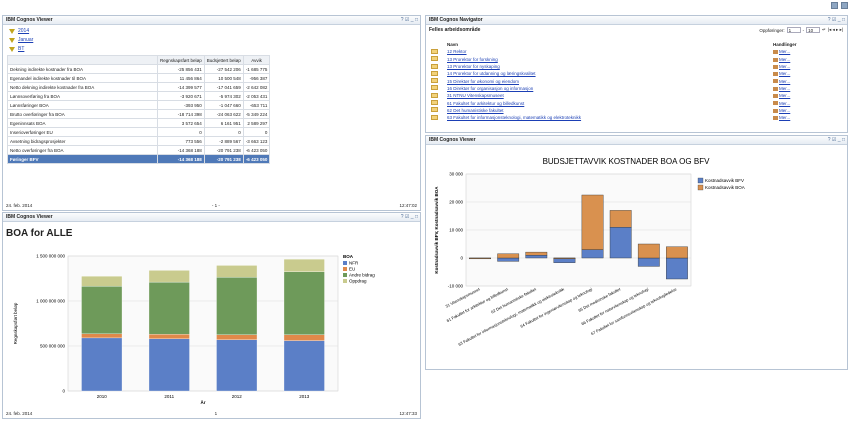 The image size is (850, 432). What do you see at coordinates (82, 78) in the screenshot?
I see `table-cell: Egenandel indirekte kostnader til BOA` at bounding box center [82, 78].